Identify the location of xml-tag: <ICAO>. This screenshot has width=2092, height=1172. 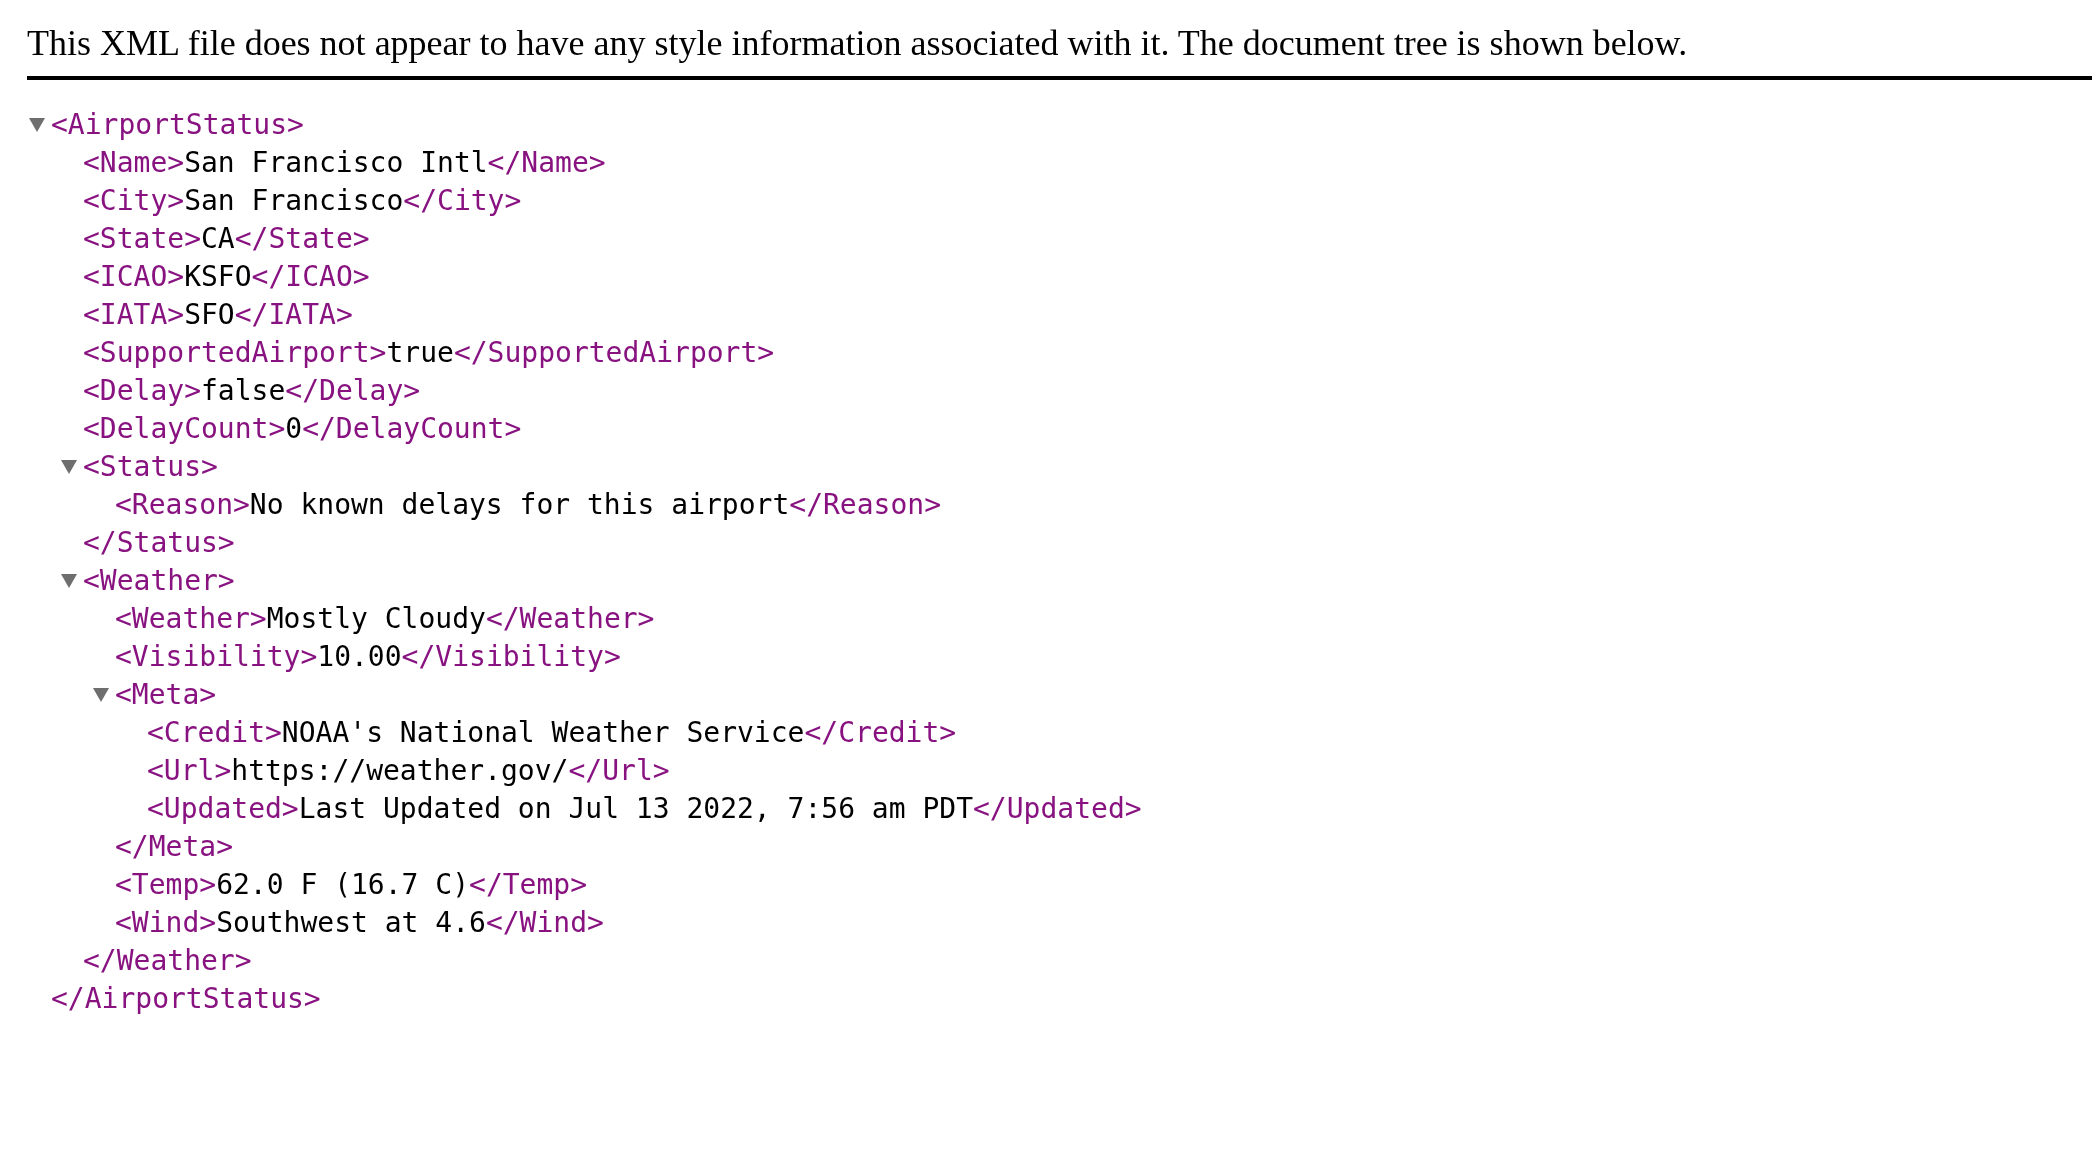
(134, 277).